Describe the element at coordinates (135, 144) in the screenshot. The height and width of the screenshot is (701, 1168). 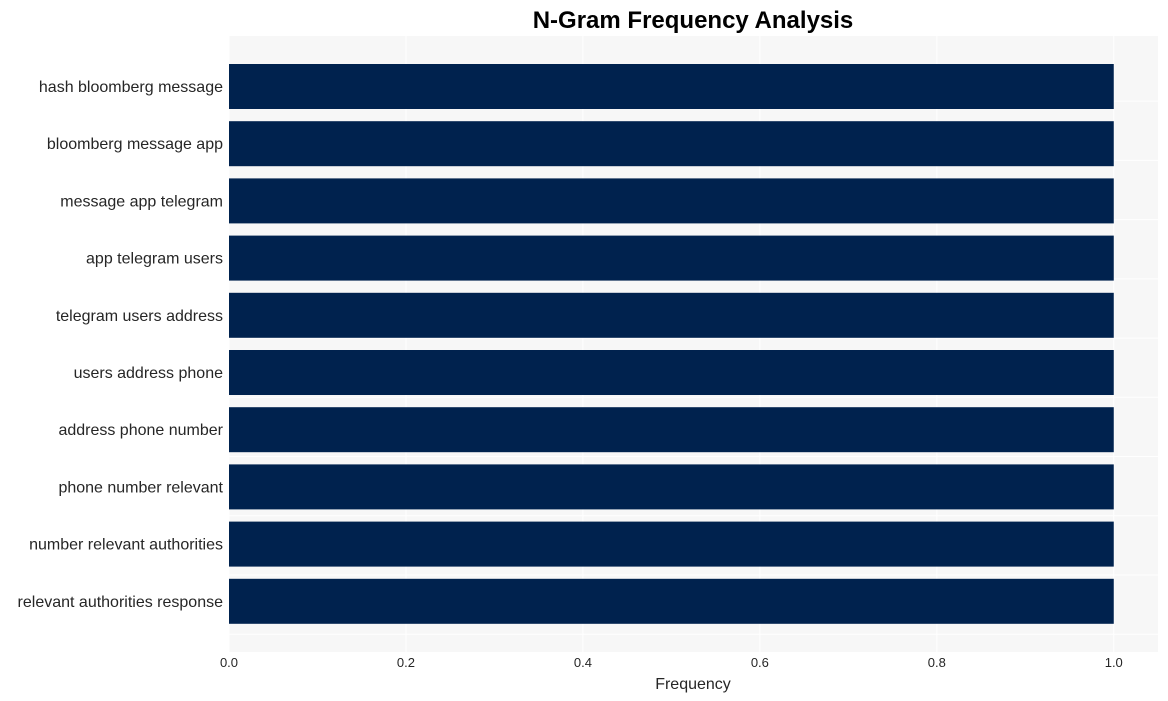
I see `y-tick-label: bloomberg message app` at that location.